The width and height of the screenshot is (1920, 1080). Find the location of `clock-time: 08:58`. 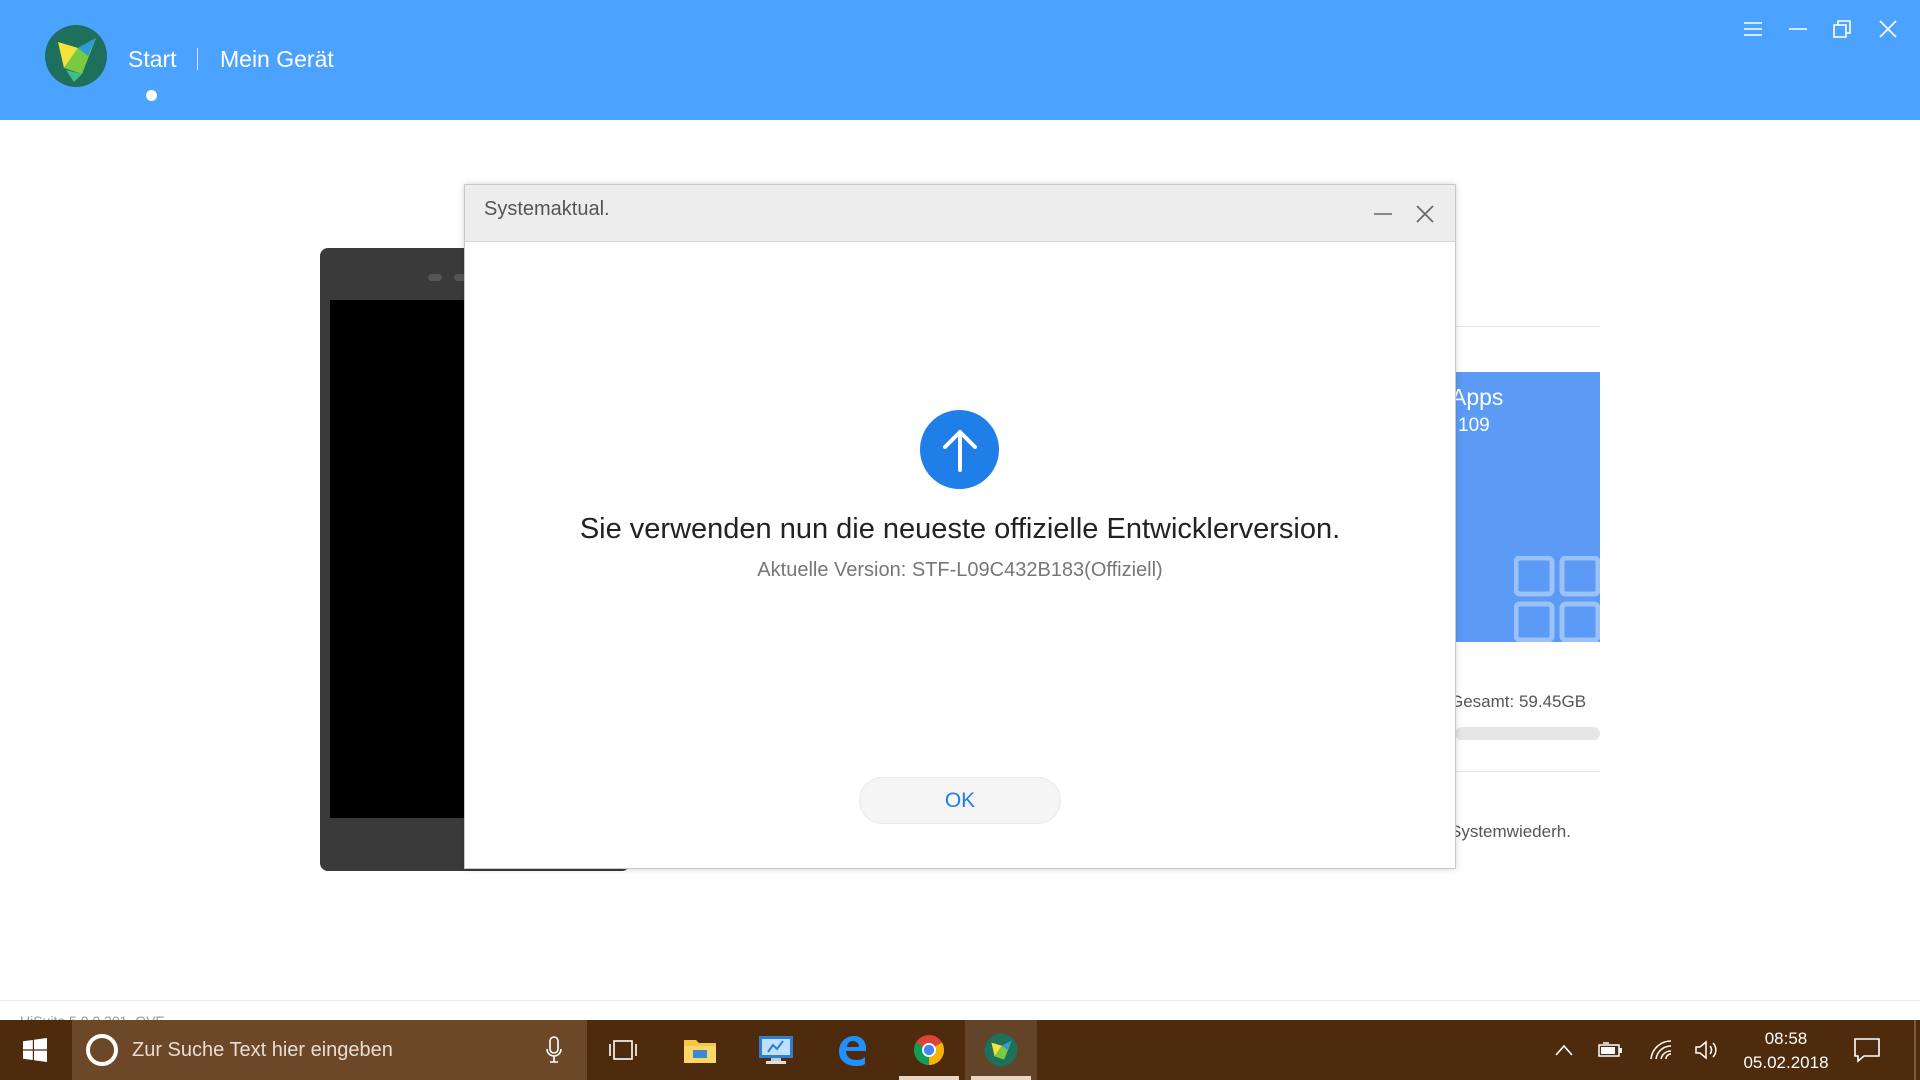

clock-time: 08:58 is located at coordinates (1786, 1038).